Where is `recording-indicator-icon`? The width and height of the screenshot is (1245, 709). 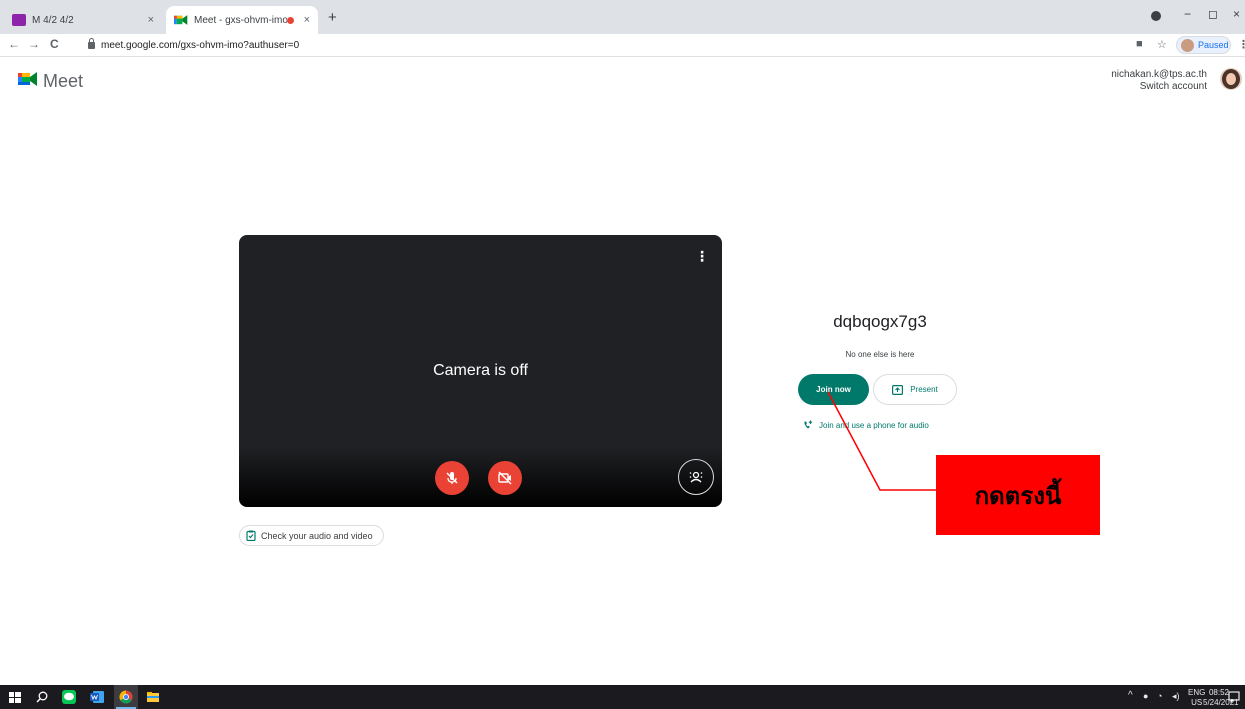 recording-indicator-icon is located at coordinates (290, 20).